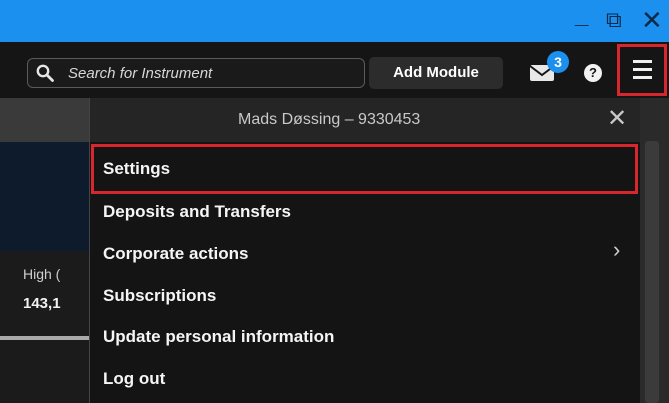 The image size is (669, 403). What do you see at coordinates (44, 196) in the screenshot?
I see `background-panel` at bounding box center [44, 196].